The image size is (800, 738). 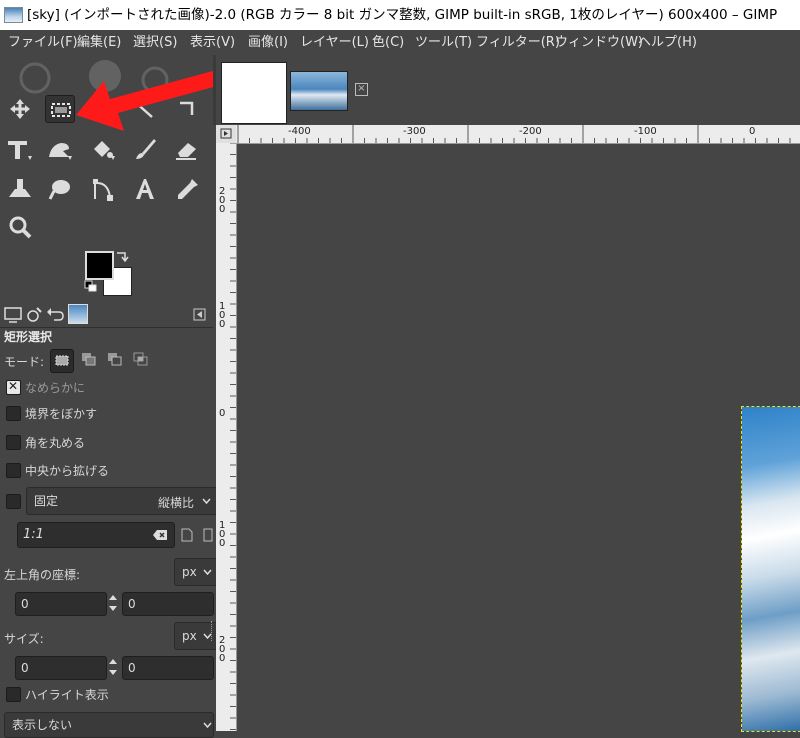 What do you see at coordinates (132, 668) in the screenshot?
I see `size-height-value: 0` at bounding box center [132, 668].